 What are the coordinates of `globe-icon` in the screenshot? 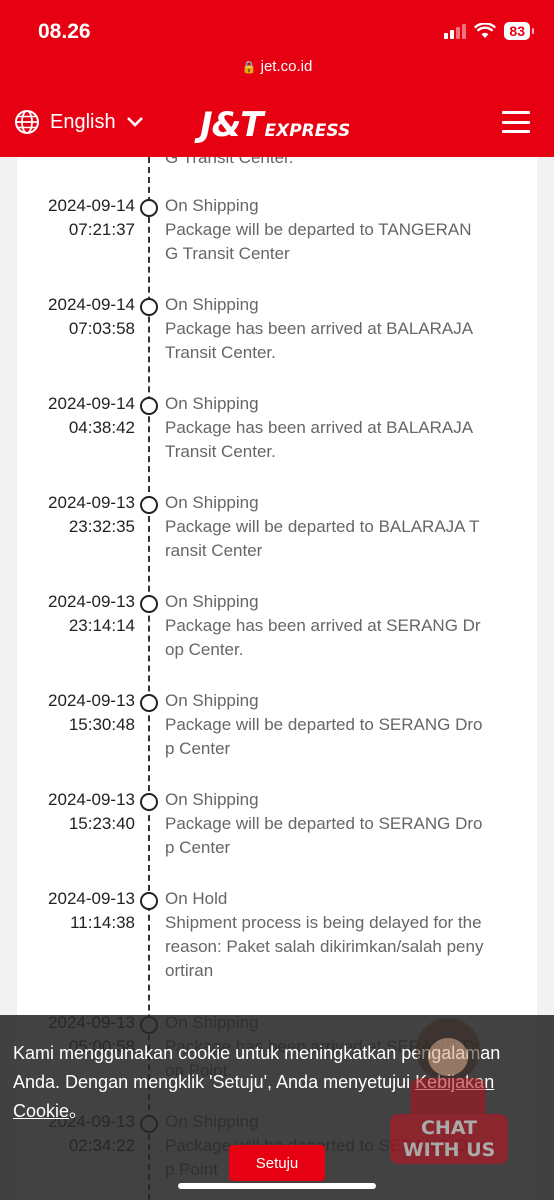 It's located at (27, 122).